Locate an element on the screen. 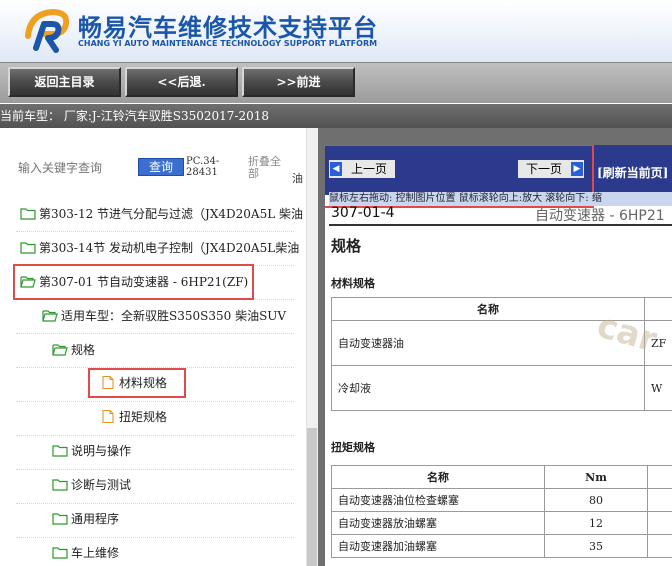 This screenshot has width=672, height=566. tree-item-material-spec: 材料规格 is located at coordinates (203, 383).